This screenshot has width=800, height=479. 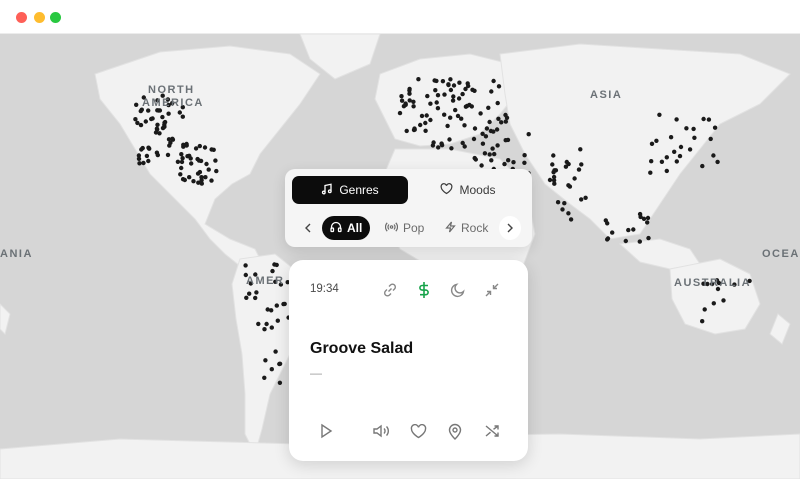 What do you see at coordinates (458, 290) in the screenshot?
I see `moon-icon` at bounding box center [458, 290].